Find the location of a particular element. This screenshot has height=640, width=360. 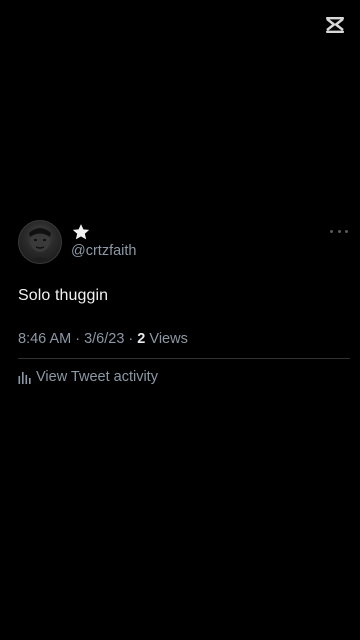

more-horizontal-icon is located at coordinates (331, 231).